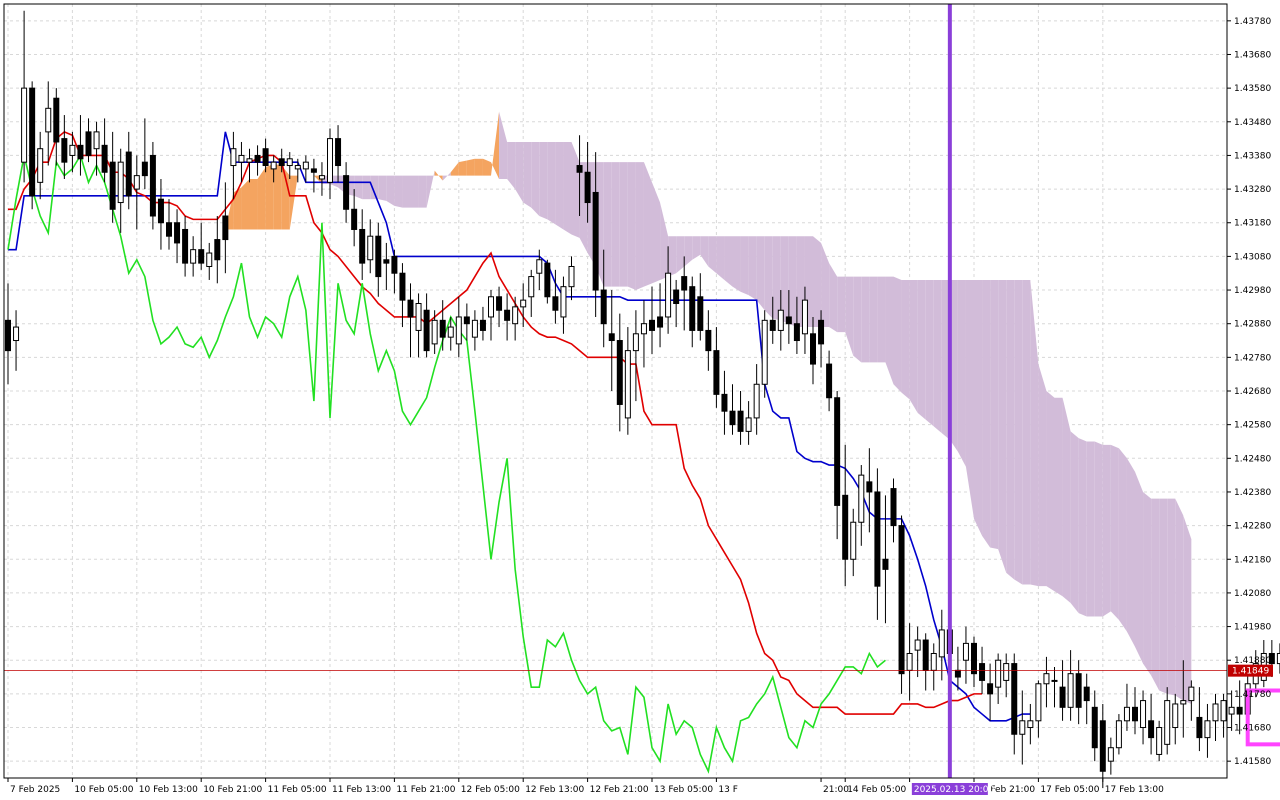 This screenshot has width=1280, height=800. Describe the element at coordinates (103, 790) in the screenshot. I see `time-tick-label: 10 Feb 05:00` at that location.